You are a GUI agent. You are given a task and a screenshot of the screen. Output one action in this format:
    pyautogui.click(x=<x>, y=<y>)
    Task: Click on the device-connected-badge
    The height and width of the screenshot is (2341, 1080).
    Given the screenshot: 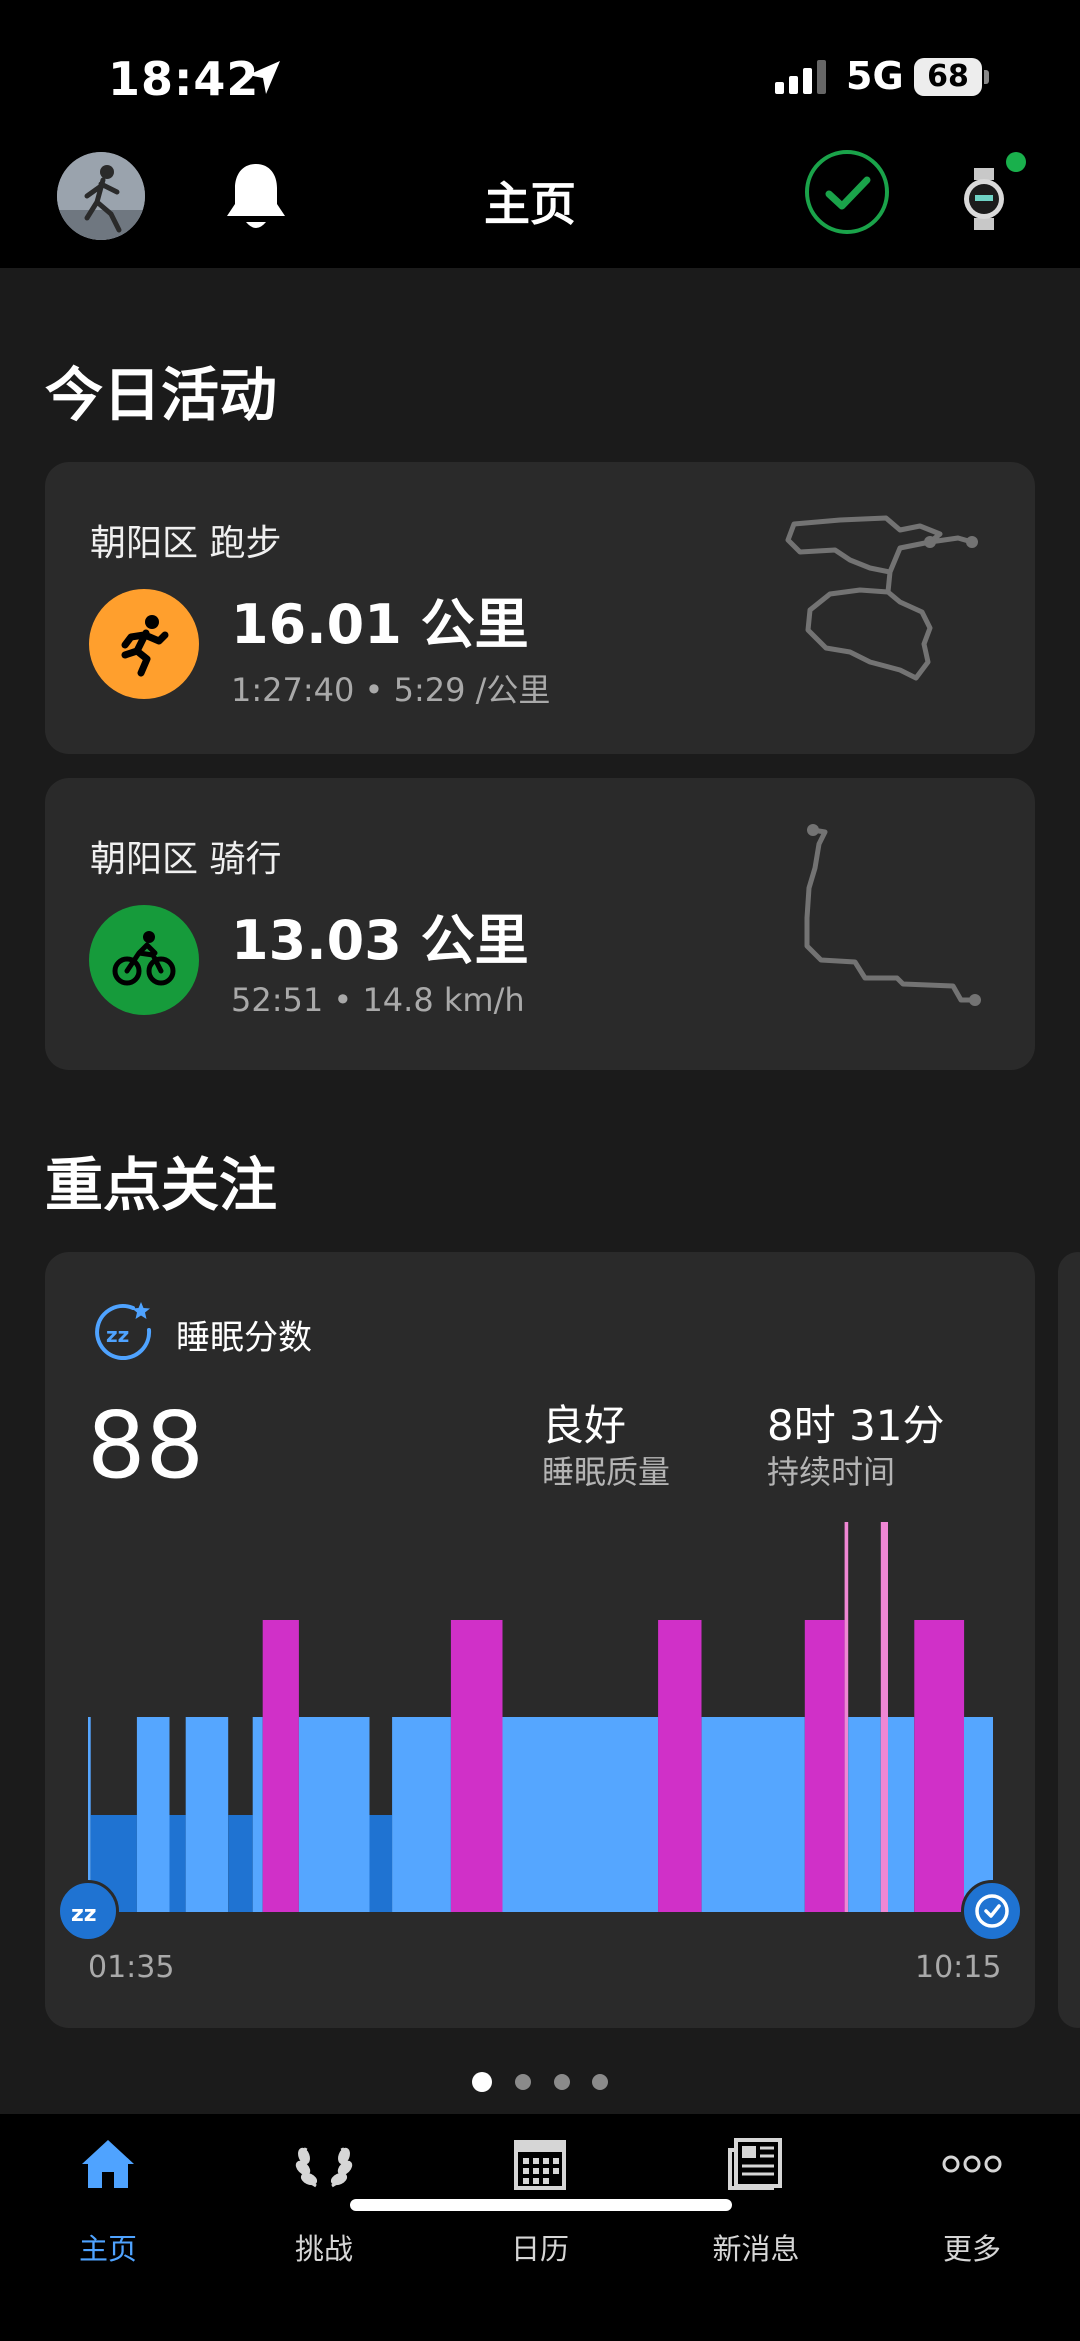 What is the action you would take?
    pyautogui.click(x=1016, y=162)
    